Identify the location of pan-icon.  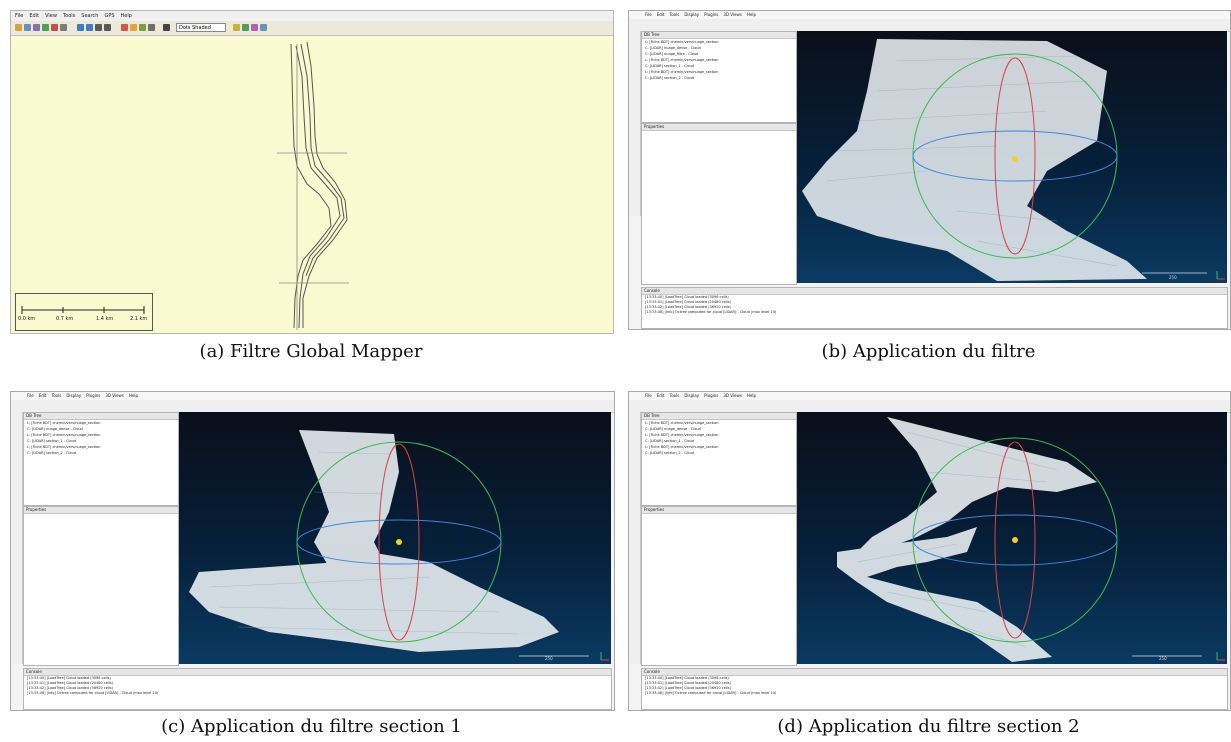
(98, 27).